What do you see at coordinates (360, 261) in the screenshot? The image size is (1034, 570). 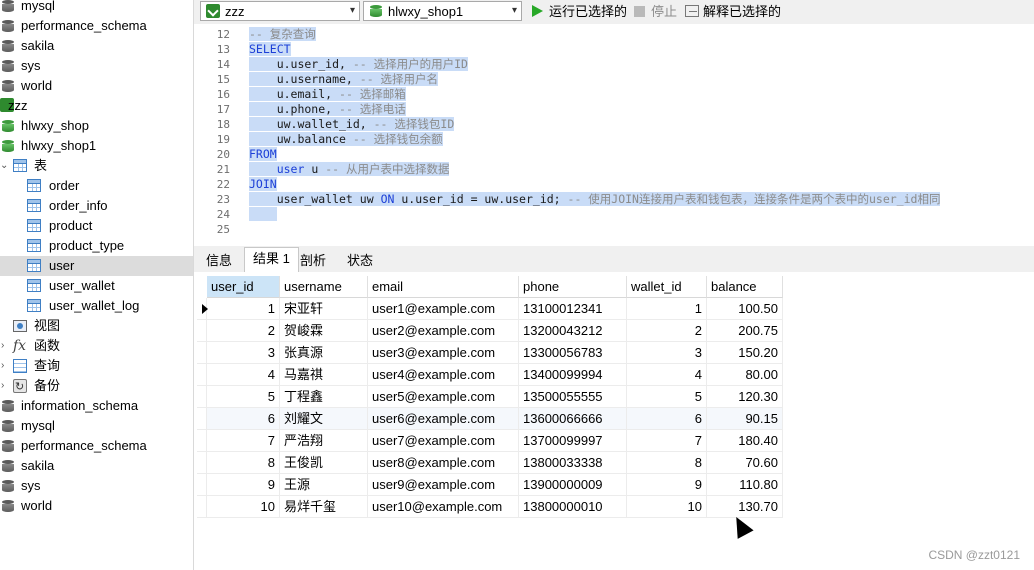 I see `result-tab-3: 状态` at bounding box center [360, 261].